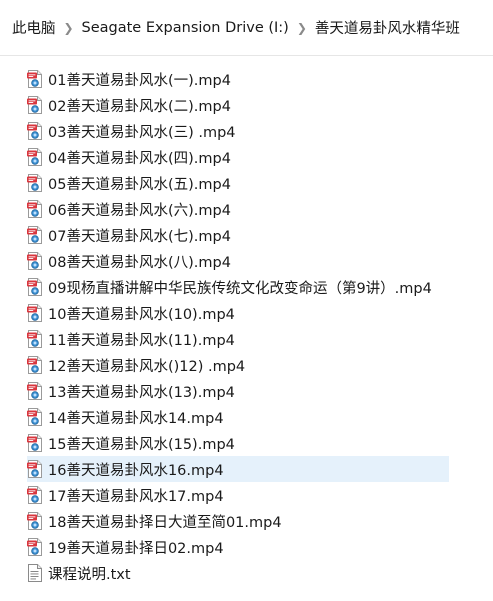 The image size is (493, 601). What do you see at coordinates (136, 548) in the screenshot?
I see `file-name: 19善天道易卦择日02.mp4` at bounding box center [136, 548].